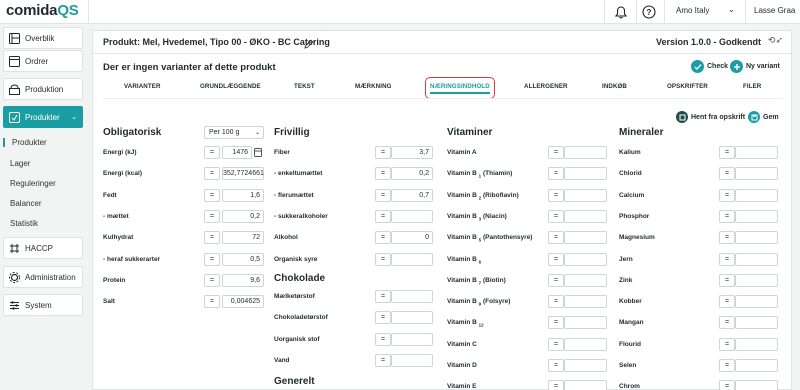 The image size is (800, 390). What do you see at coordinates (710, 117) in the screenshot?
I see `fetch-from-recipe-button: Hent fra opskrift` at bounding box center [710, 117].